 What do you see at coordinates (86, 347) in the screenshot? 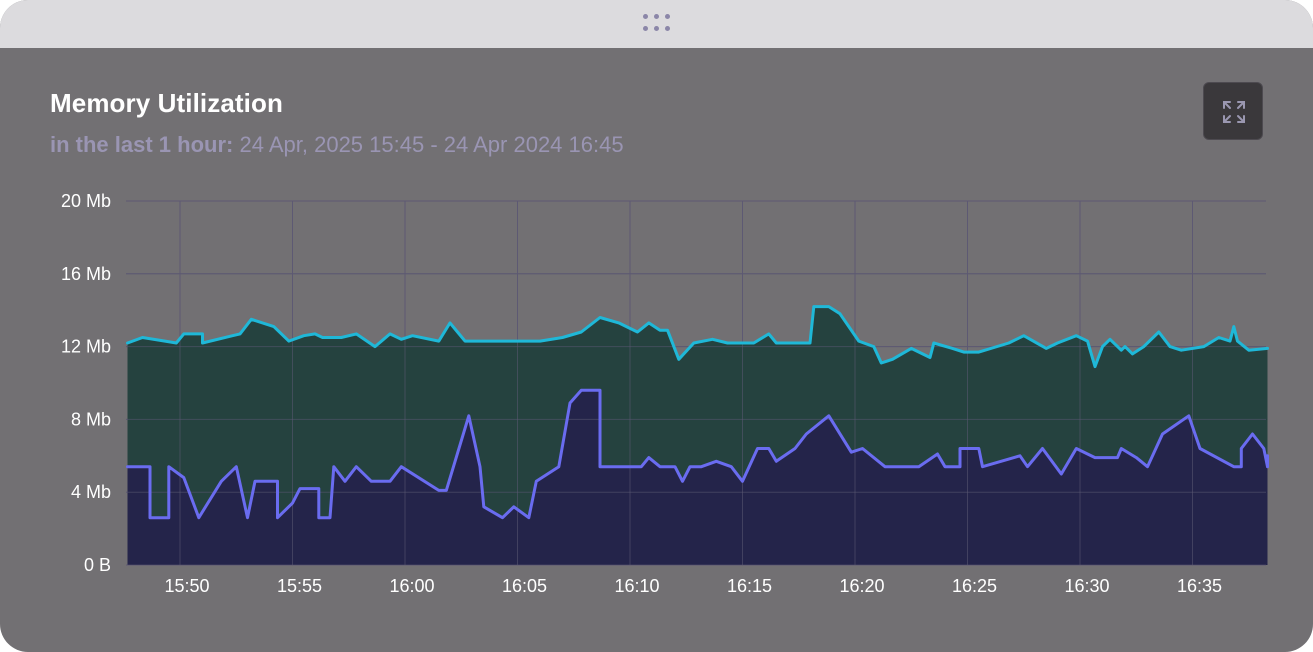
I see `y-tick-label: 12 Mb` at bounding box center [86, 347].